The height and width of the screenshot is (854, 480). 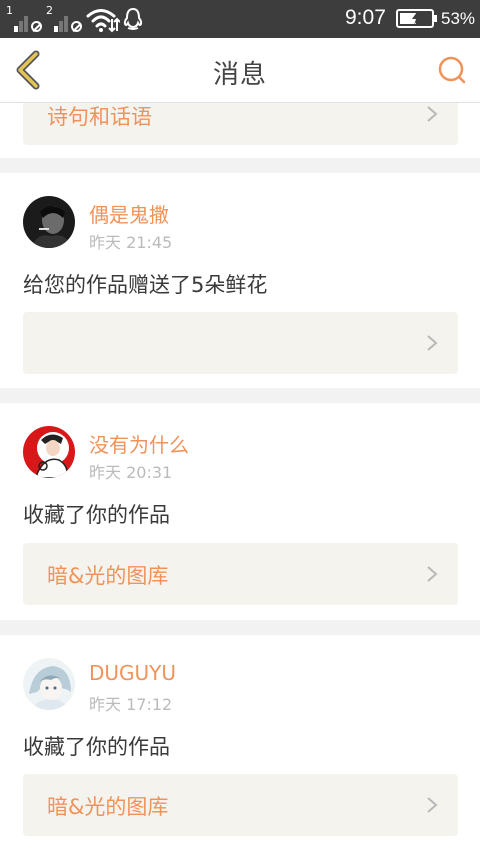 I want to click on username: 偶是鬼撒, so click(x=129, y=213).